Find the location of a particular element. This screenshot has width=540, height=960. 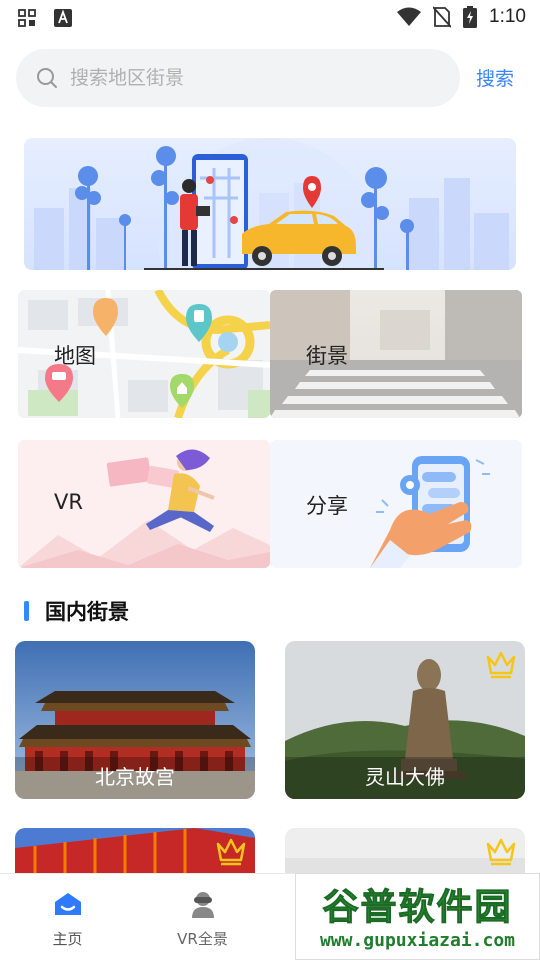

vr-headset-icon is located at coordinates (202, 905).